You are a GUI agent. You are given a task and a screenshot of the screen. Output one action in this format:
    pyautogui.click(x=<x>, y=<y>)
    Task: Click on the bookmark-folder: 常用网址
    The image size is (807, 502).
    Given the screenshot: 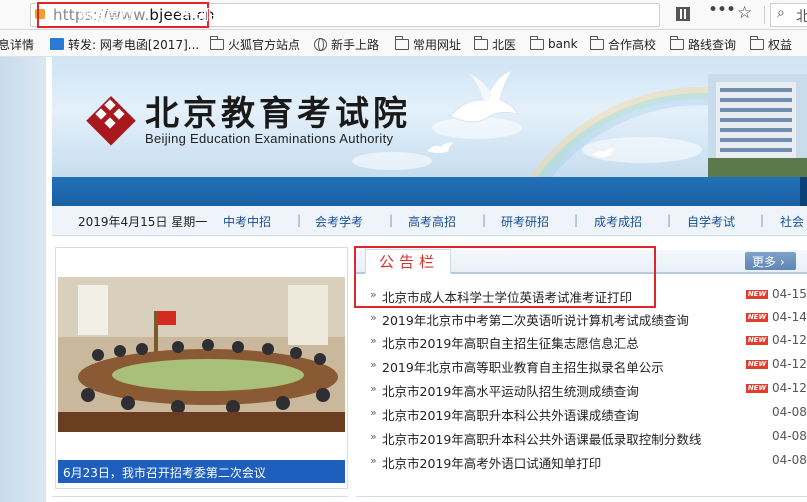 What is the action you would take?
    pyautogui.click(x=427, y=43)
    